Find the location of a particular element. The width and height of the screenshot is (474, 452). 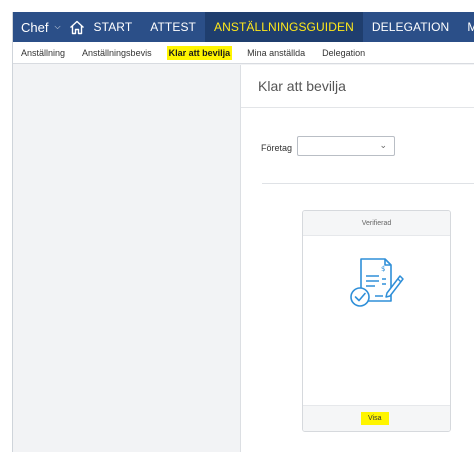

card-status: Verifierad is located at coordinates (376, 223).